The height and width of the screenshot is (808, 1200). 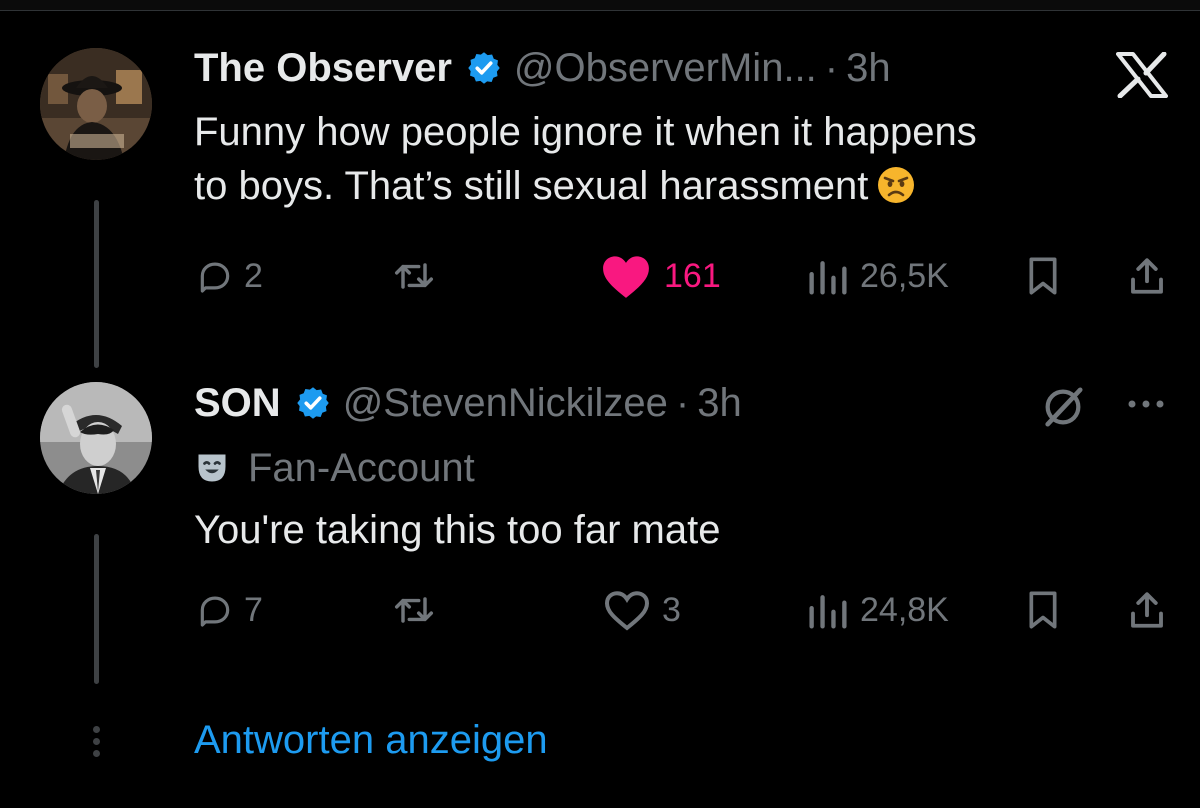 I want to click on display-name: The Observer, so click(x=323, y=68).